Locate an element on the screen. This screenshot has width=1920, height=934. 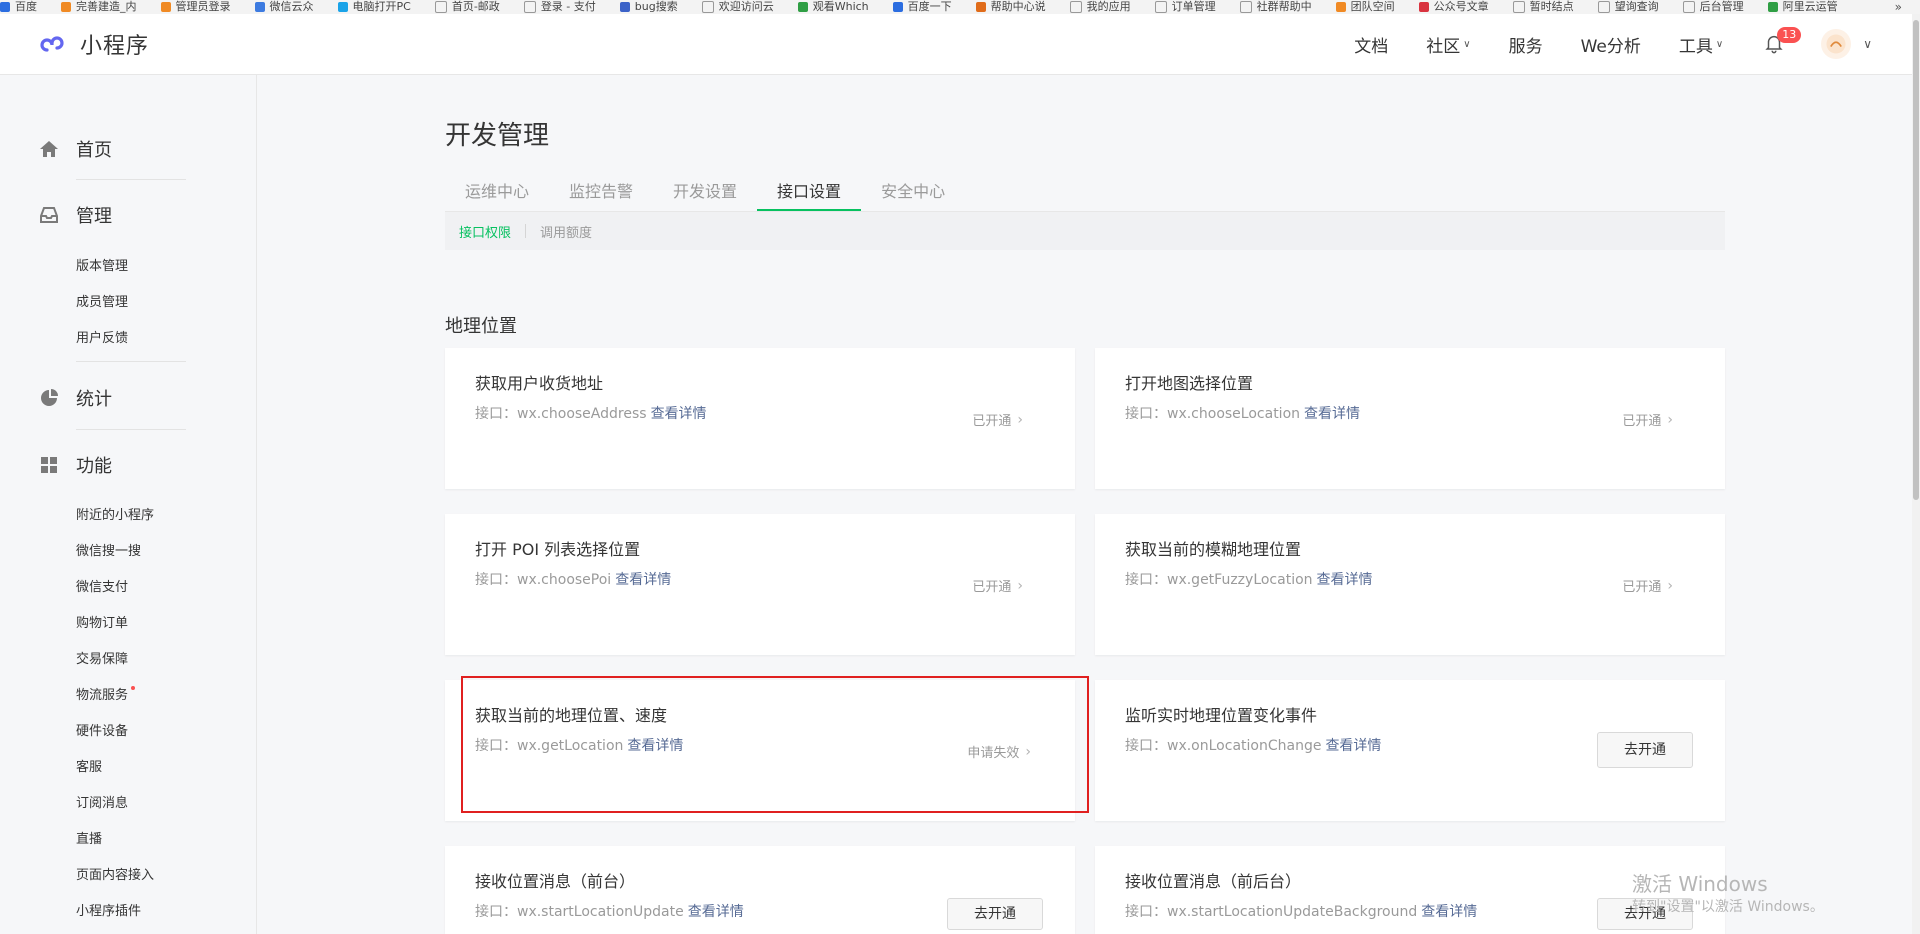
nav-docs-link: 文档 is located at coordinates (1371, 44).